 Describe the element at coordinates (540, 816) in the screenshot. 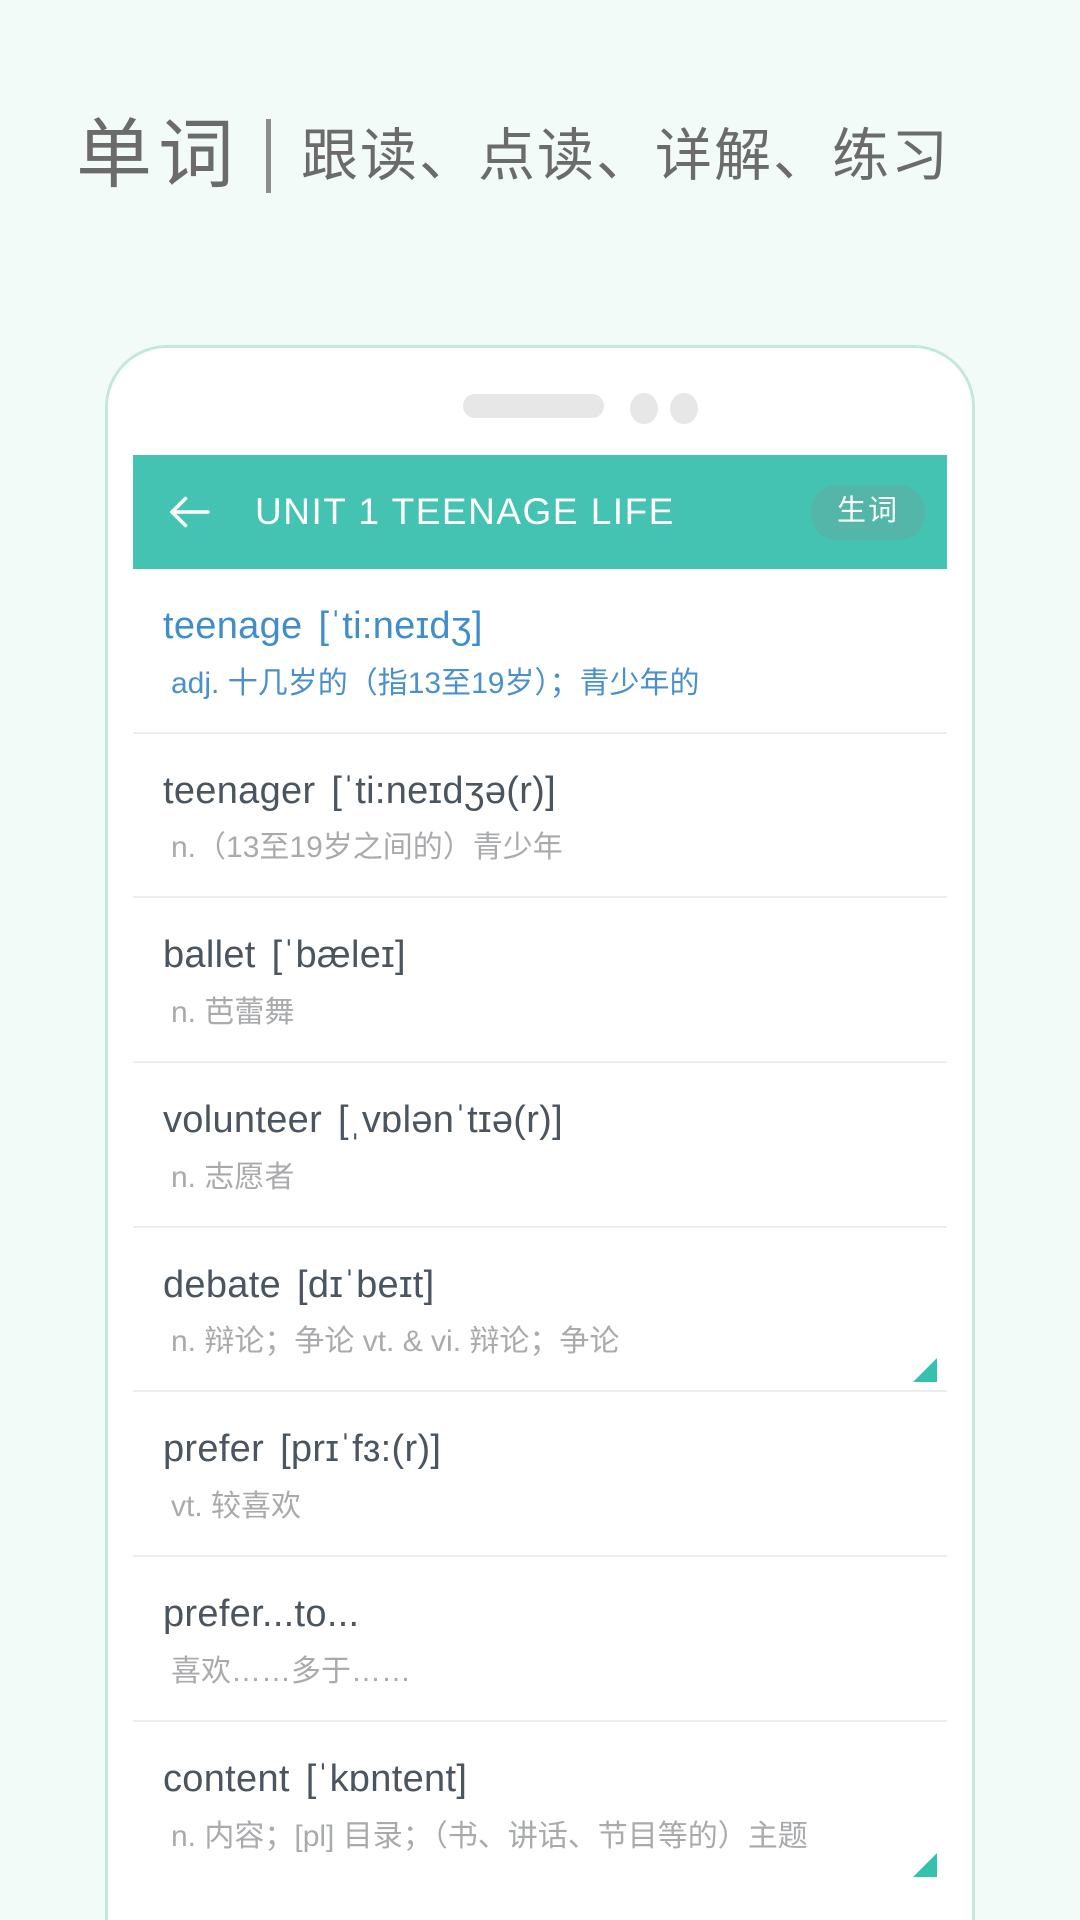

I see `word-list-item: teenager [ˈti:neɪdʒə(r)] n.（13至19岁之间的）青少年` at that location.